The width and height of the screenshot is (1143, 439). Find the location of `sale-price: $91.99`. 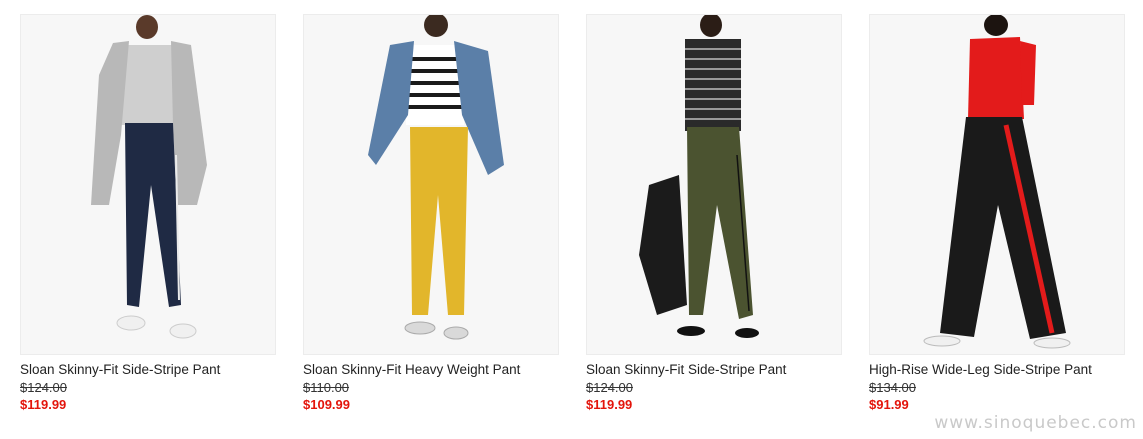

sale-price: $91.99 is located at coordinates (889, 404).